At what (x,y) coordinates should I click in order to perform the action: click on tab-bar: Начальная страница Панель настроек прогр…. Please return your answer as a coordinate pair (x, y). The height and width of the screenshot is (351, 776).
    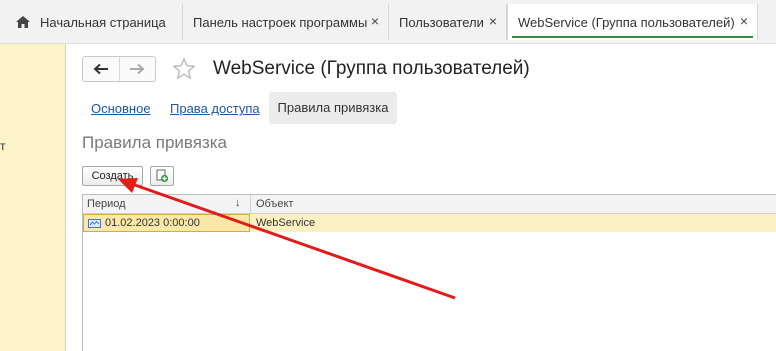
    Looking at the image, I should click on (388, 22).